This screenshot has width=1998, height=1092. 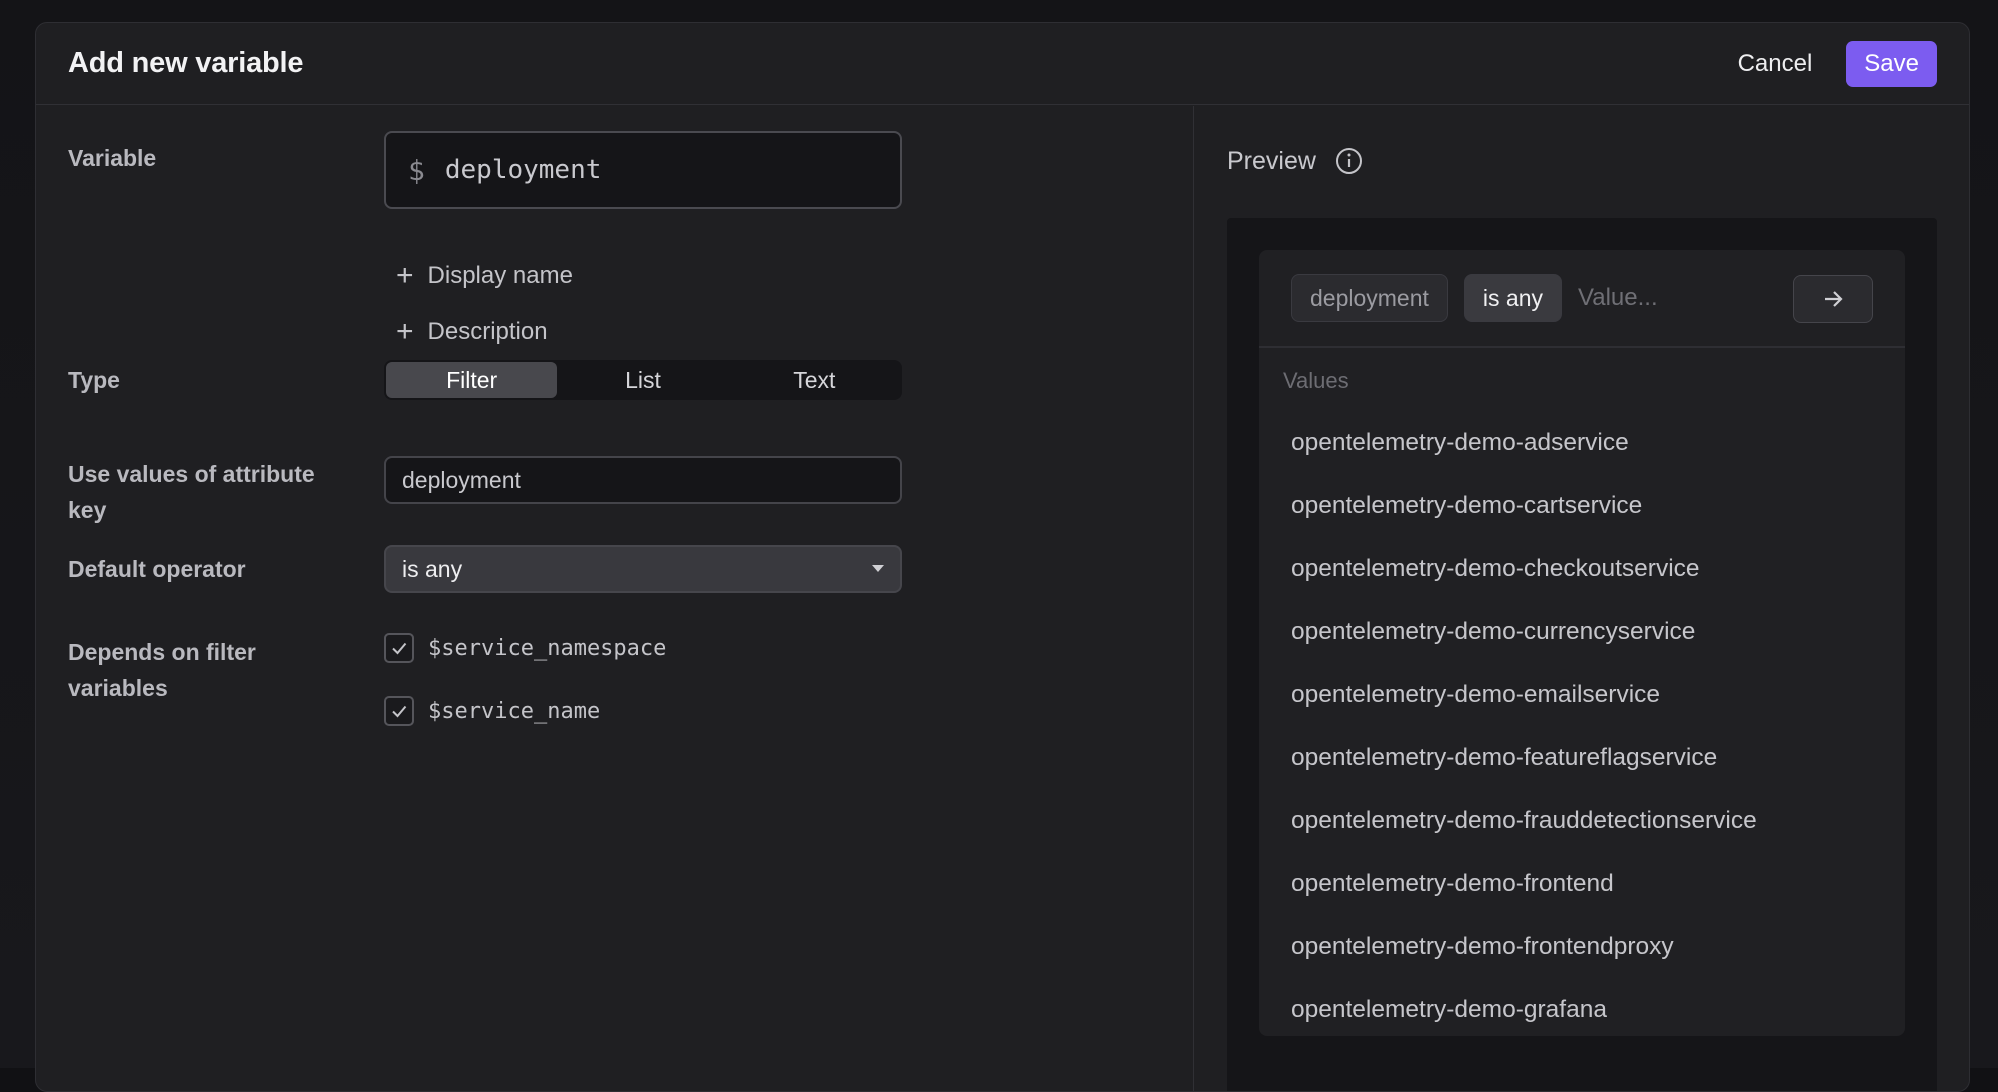 I want to click on filter-key-chip: deployment, so click(x=1369, y=298).